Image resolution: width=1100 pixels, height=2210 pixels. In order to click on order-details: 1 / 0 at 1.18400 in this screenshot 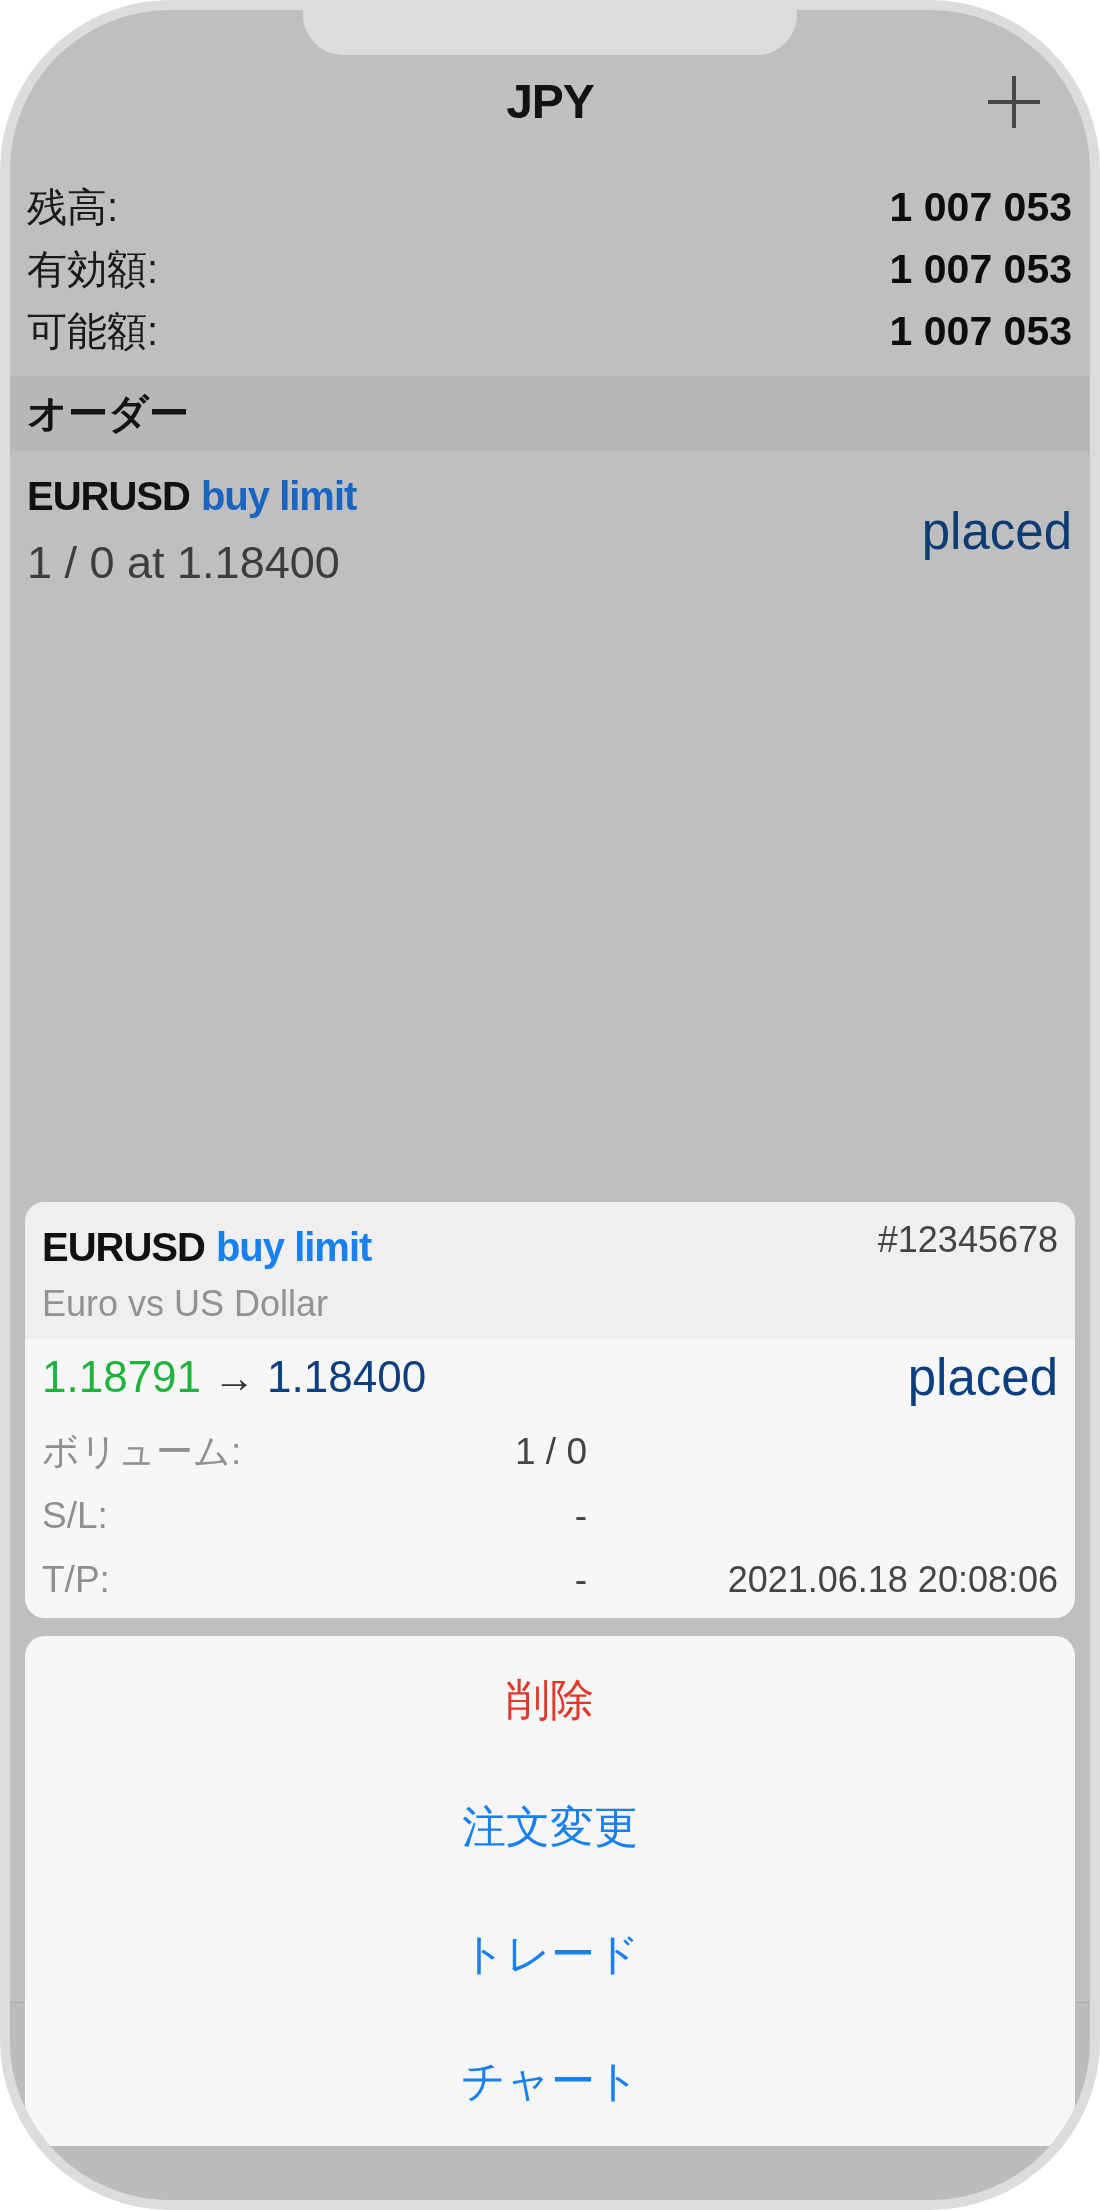, I will do `click(183, 563)`.